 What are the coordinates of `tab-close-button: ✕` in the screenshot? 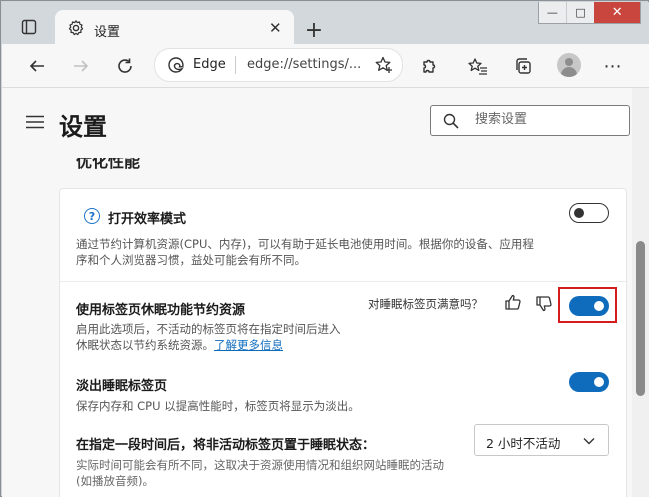 It's located at (275, 28).